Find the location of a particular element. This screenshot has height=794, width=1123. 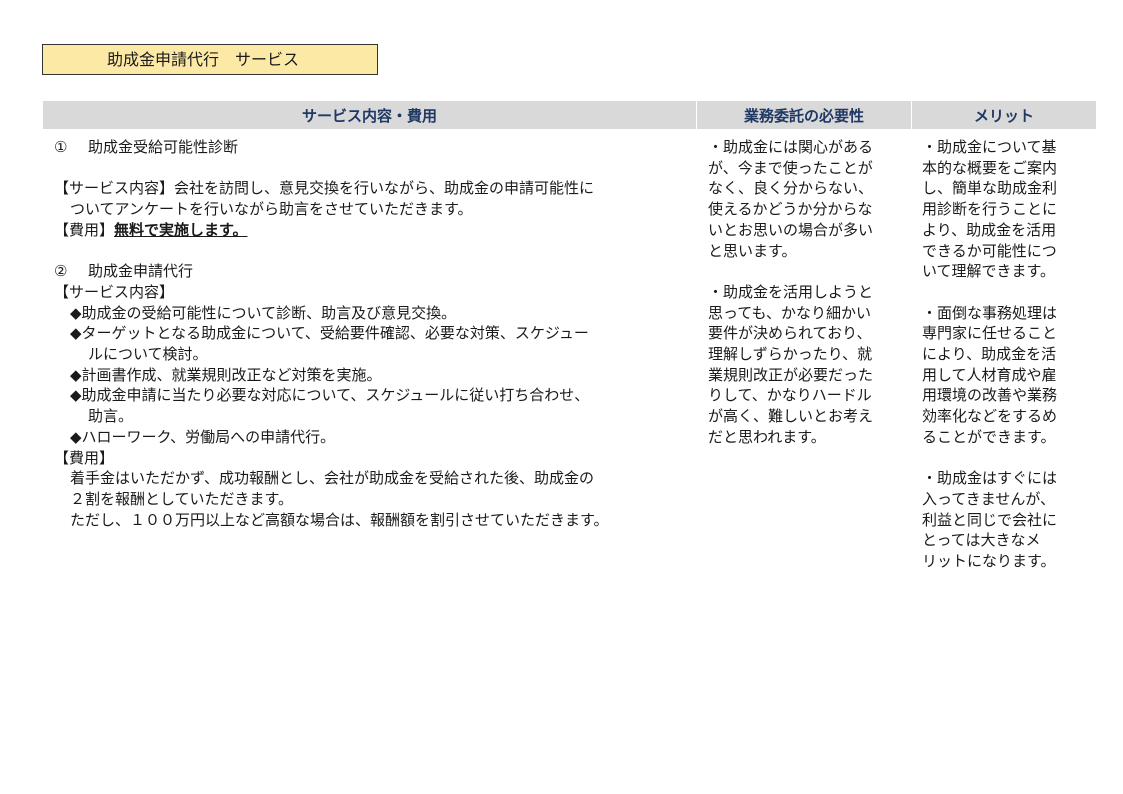

necessity-line: なく、良く分からない、 is located at coordinates (791, 188).